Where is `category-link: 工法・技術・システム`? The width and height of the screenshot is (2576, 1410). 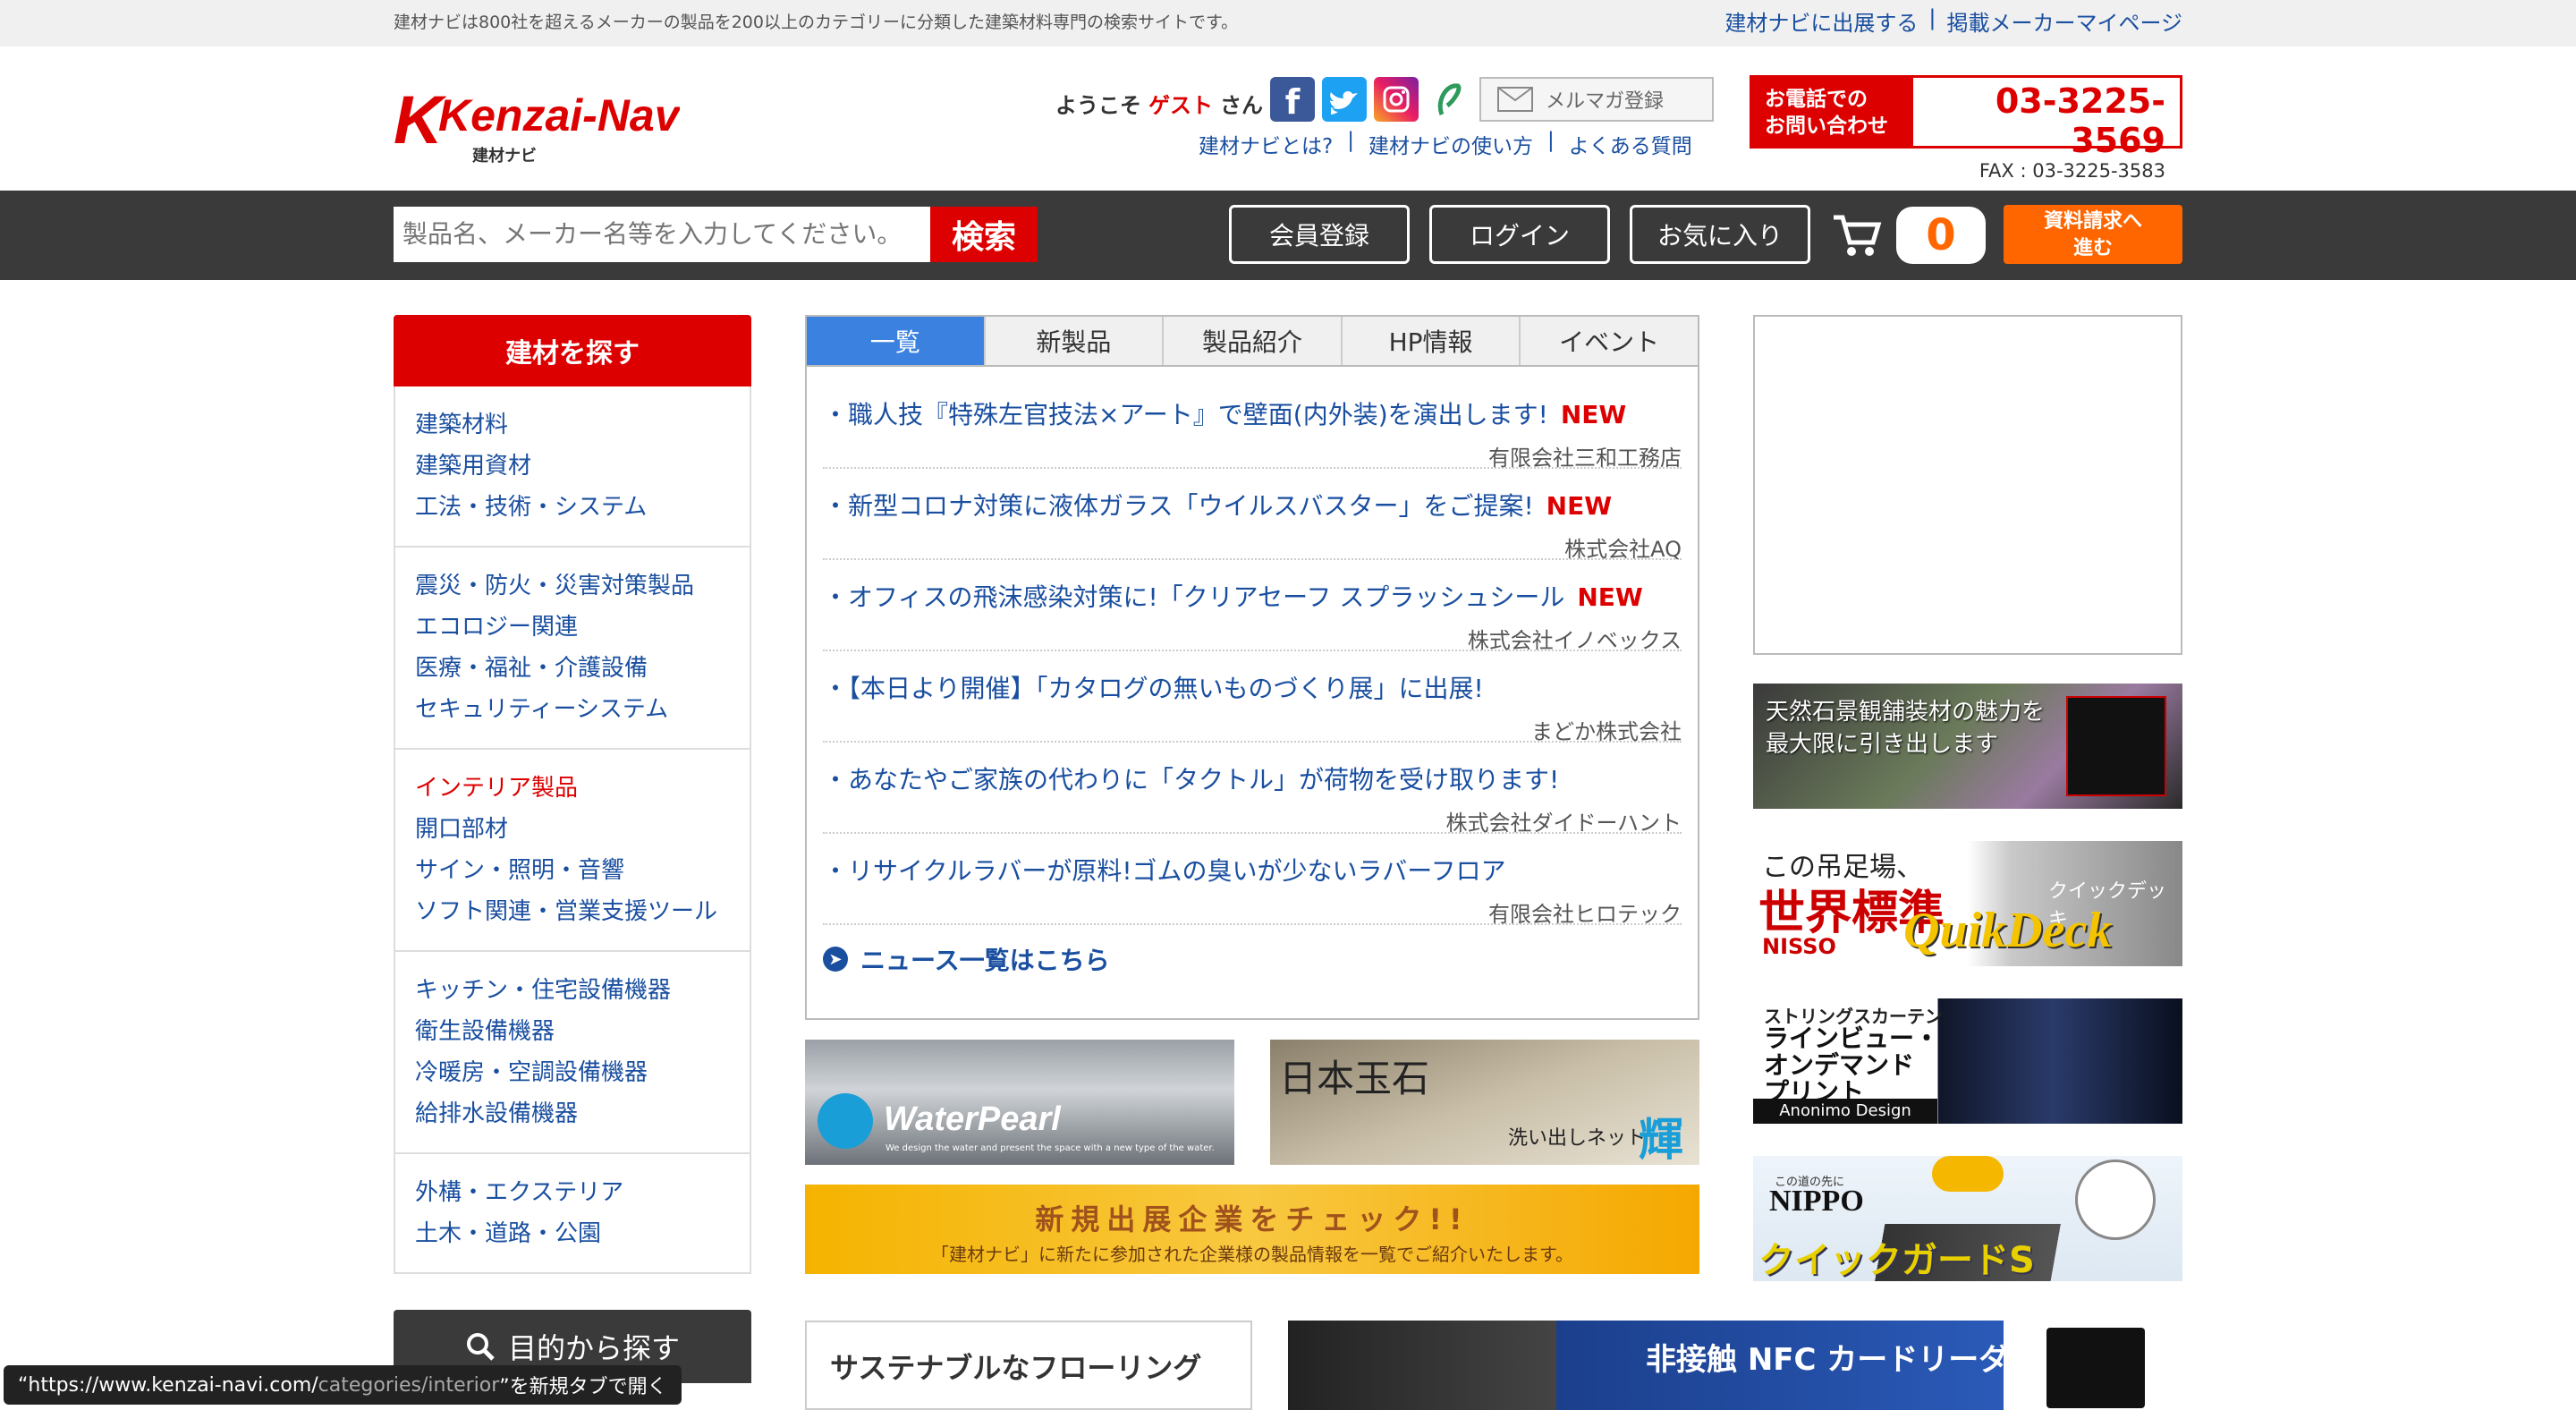 category-link: 工法・技術・システム is located at coordinates (572, 507).